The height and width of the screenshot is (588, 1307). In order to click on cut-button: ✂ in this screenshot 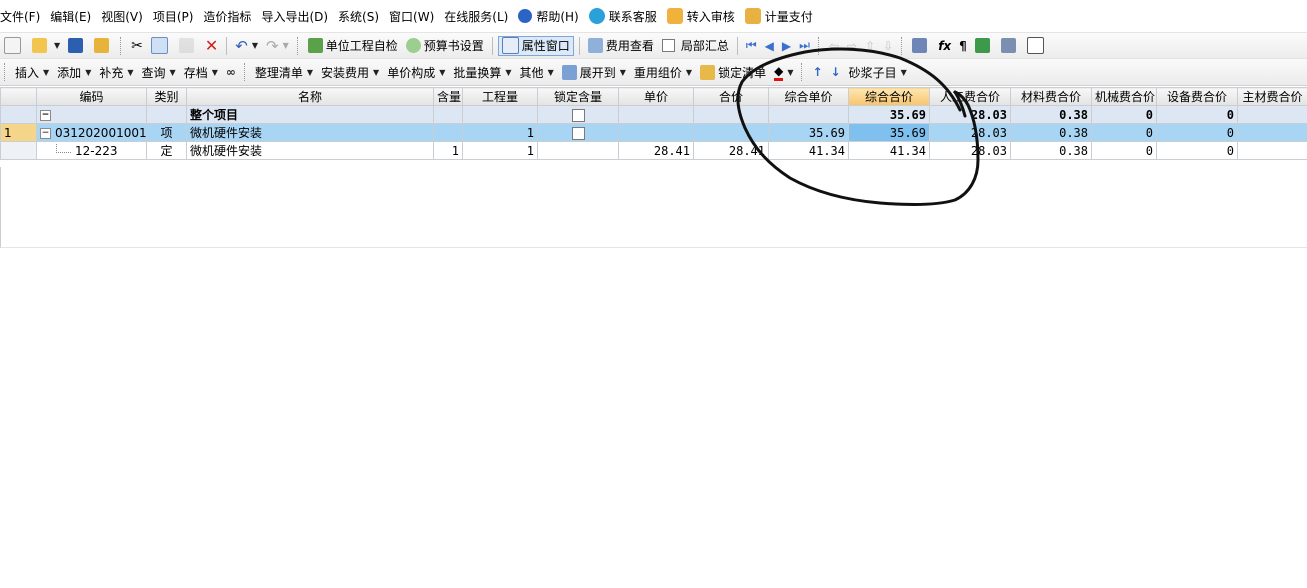, I will do `click(137, 46)`.